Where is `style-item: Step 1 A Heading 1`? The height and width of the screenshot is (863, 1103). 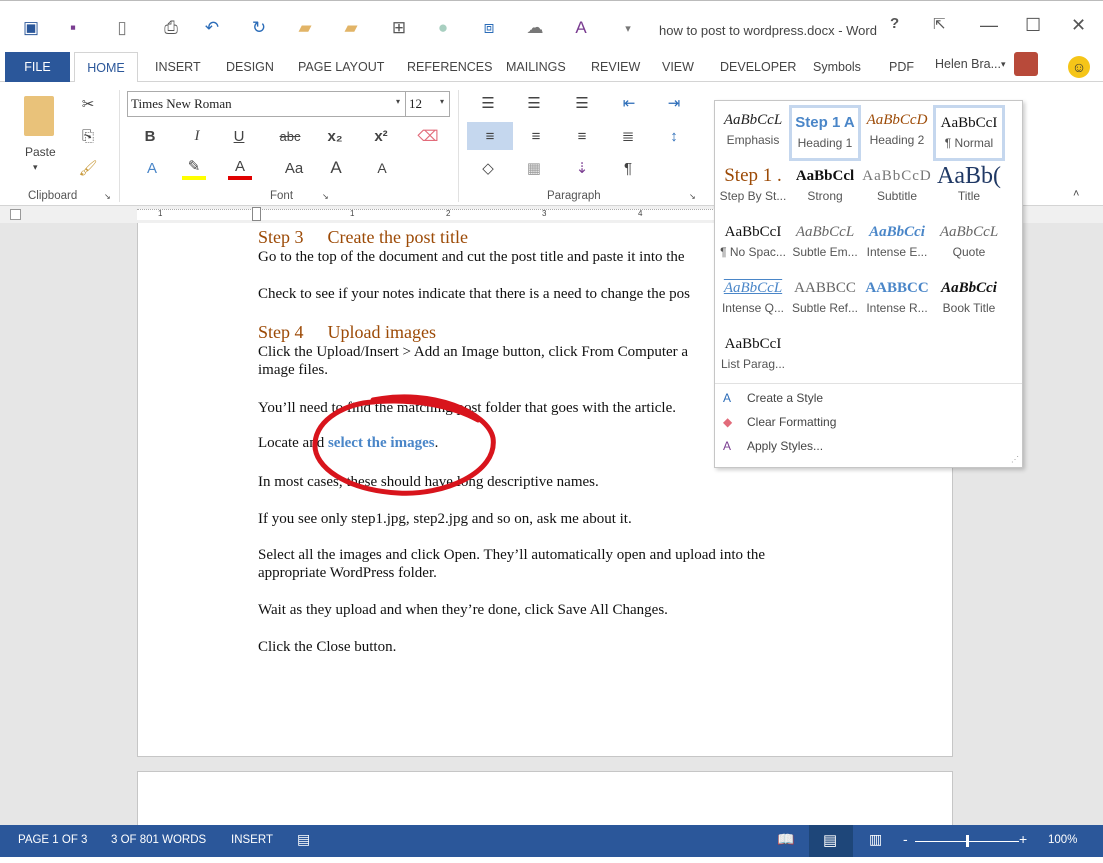 style-item: Step 1 A Heading 1 is located at coordinates (825, 133).